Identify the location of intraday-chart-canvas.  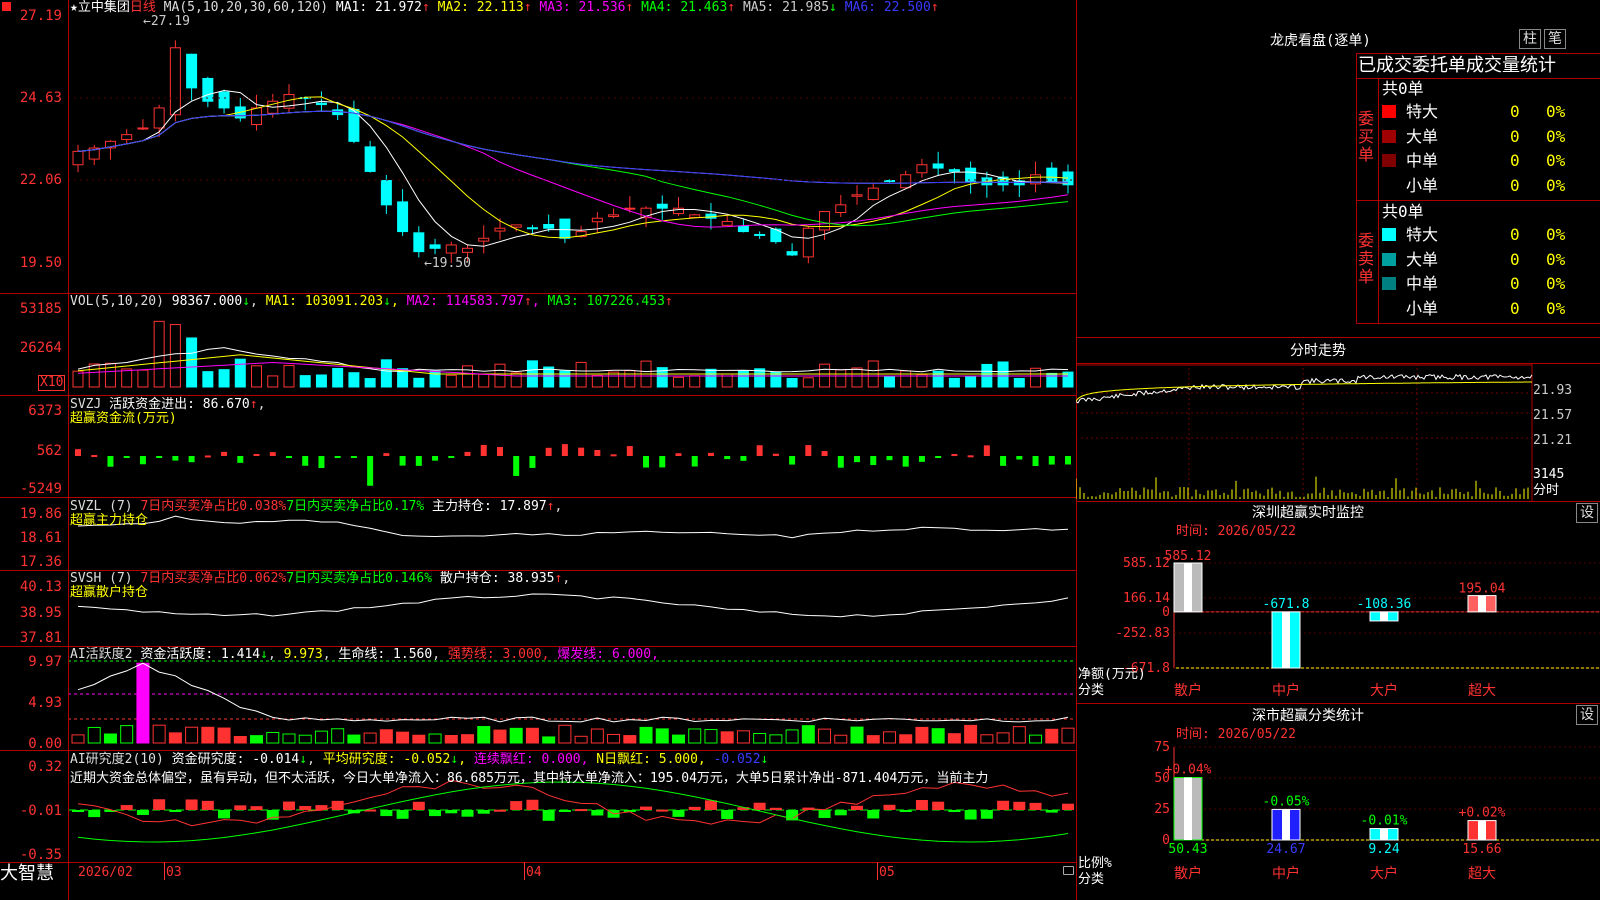
(1338, 432).